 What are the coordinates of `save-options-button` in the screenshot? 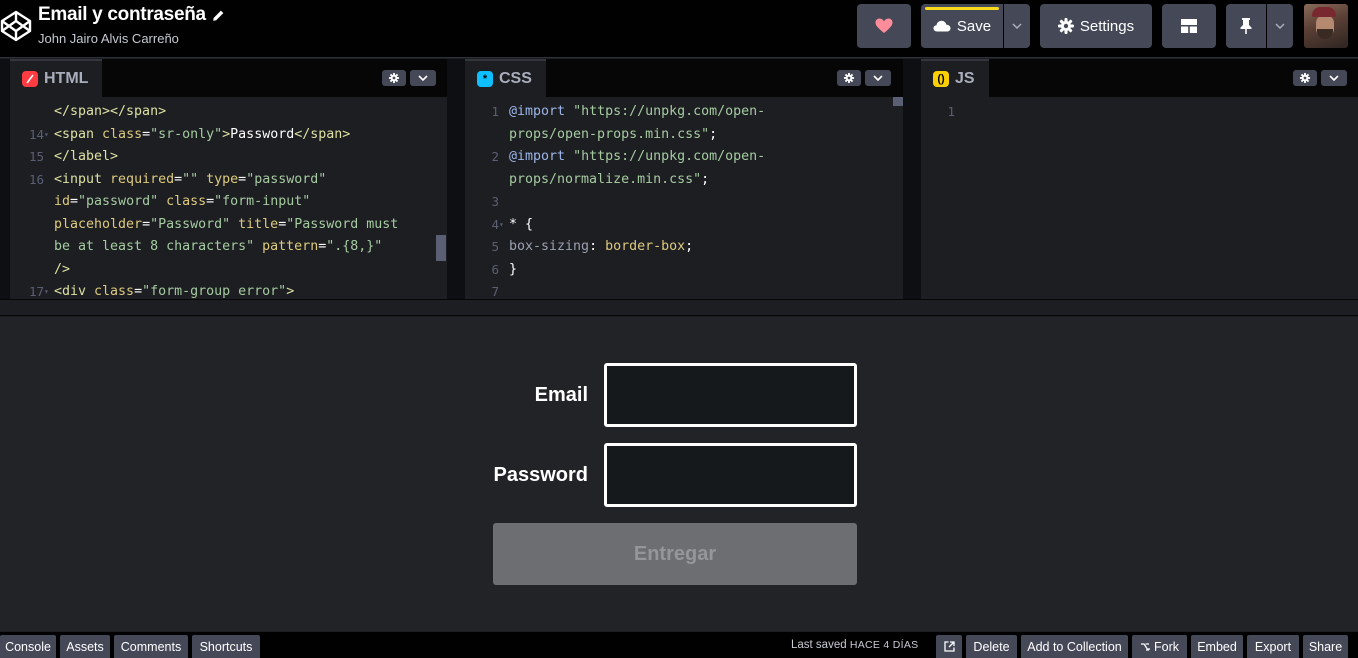 It's located at (1017, 26).